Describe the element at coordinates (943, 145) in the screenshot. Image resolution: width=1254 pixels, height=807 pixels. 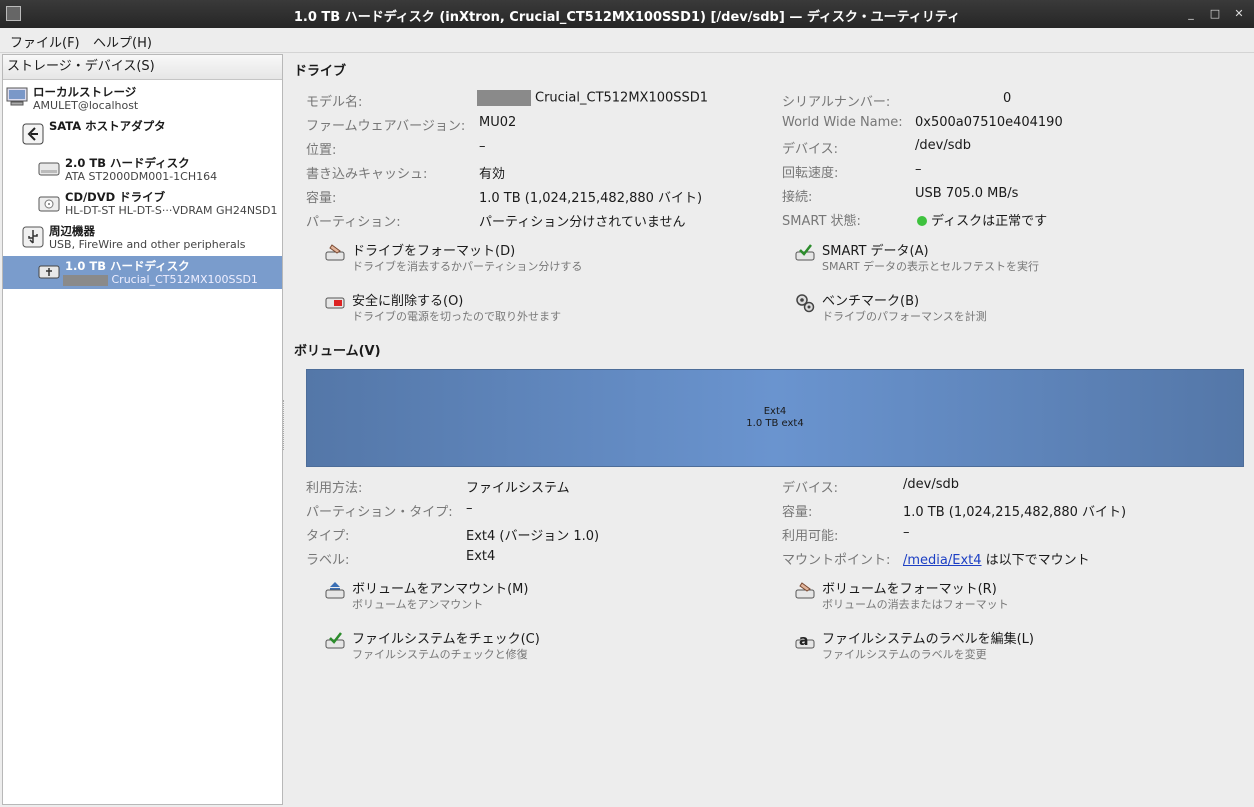
I see `device-value: /dev/sdb` at that location.